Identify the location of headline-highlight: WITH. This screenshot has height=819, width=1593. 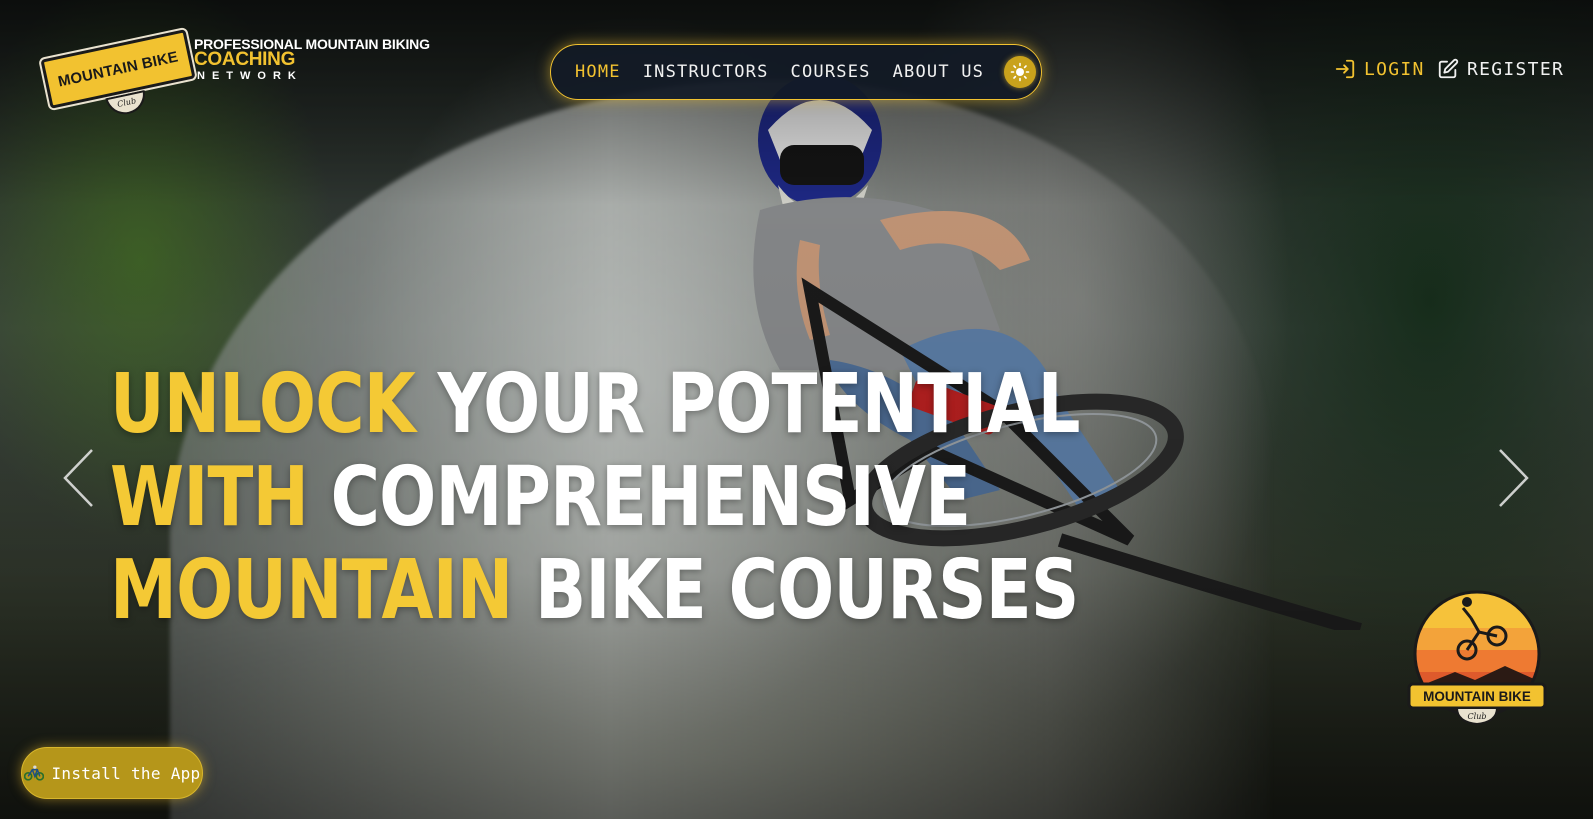
(209, 497).